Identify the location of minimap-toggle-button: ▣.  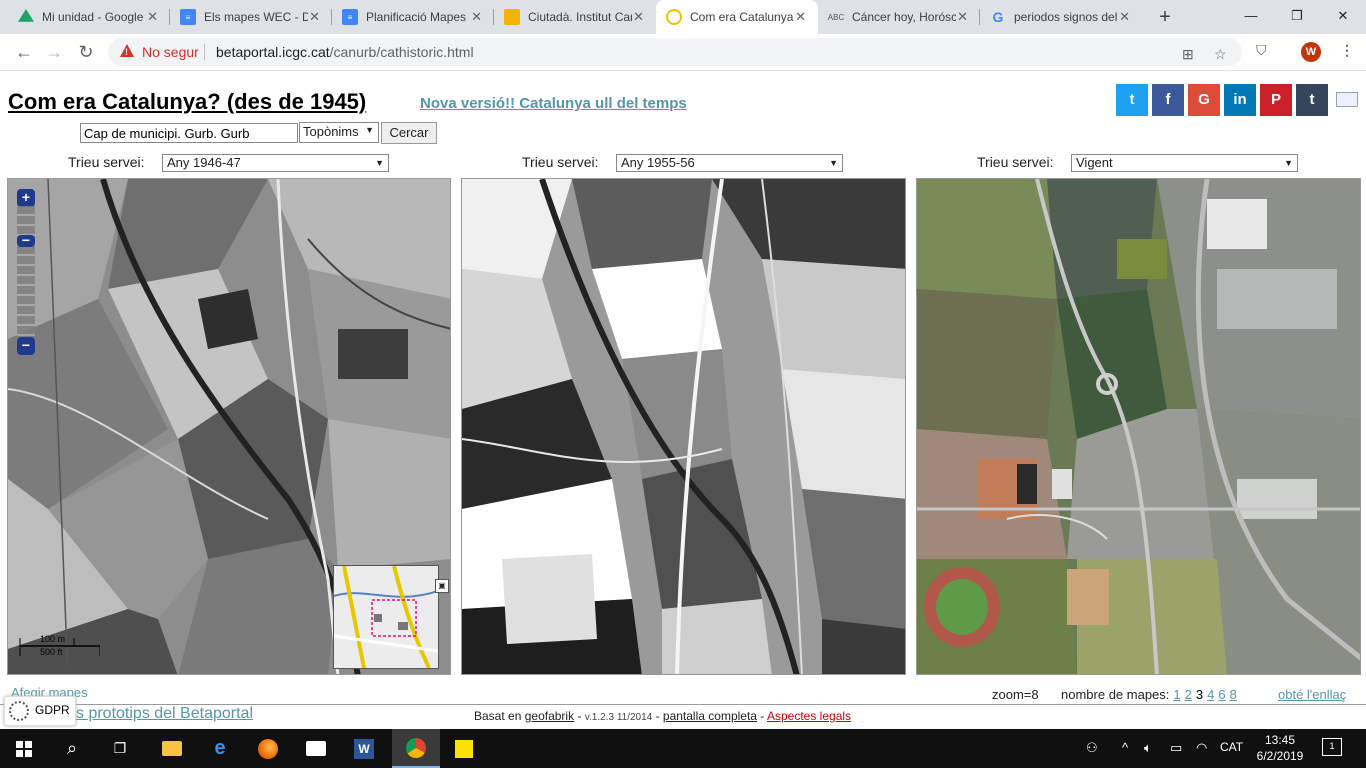
(442, 586).